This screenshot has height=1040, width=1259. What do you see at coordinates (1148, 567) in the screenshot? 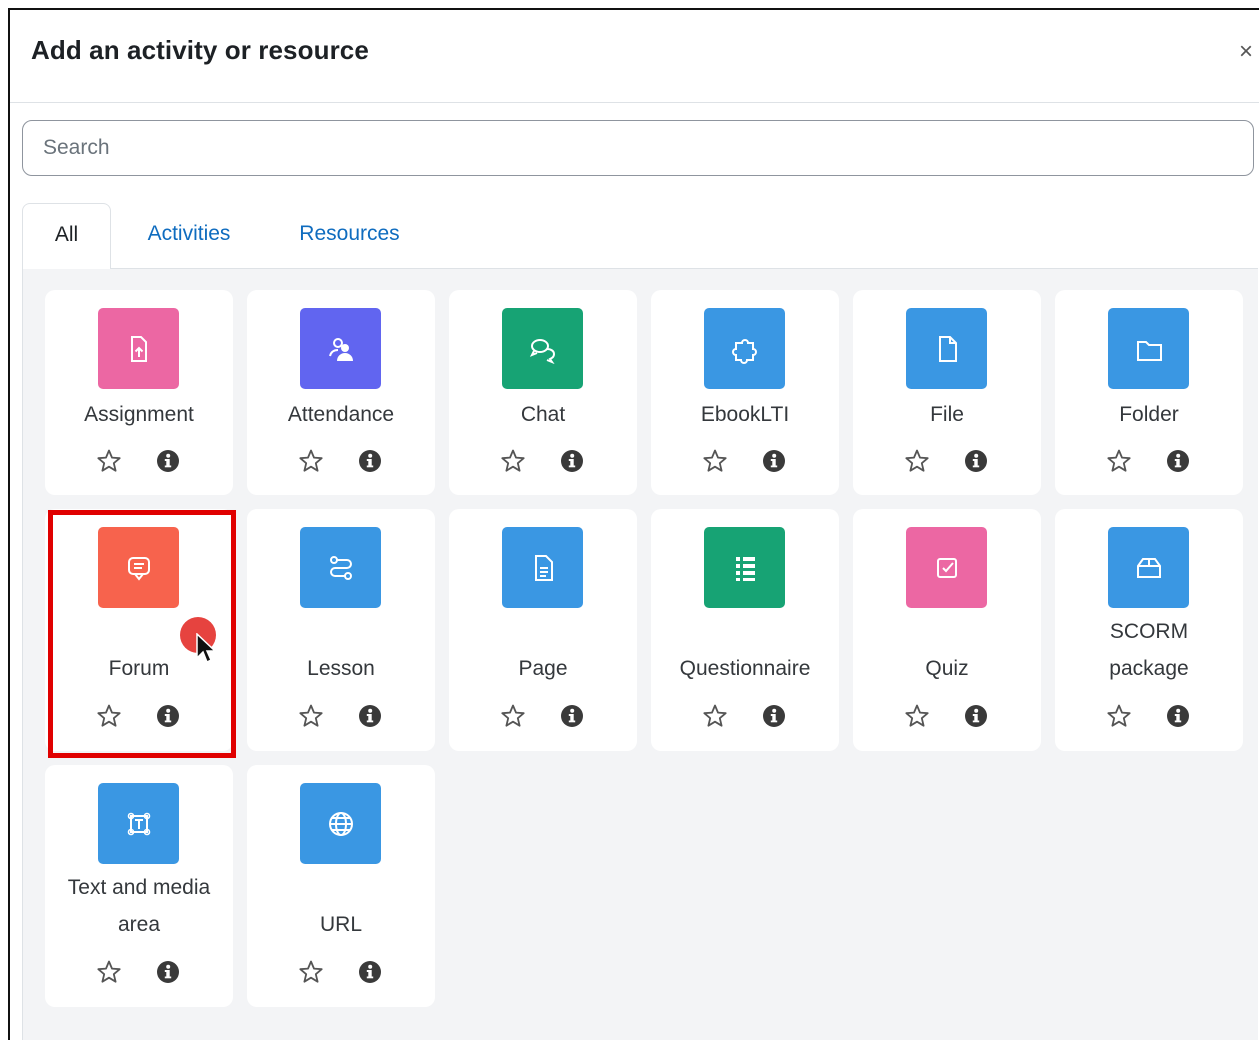
I see `scorm-icon` at bounding box center [1148, 567].